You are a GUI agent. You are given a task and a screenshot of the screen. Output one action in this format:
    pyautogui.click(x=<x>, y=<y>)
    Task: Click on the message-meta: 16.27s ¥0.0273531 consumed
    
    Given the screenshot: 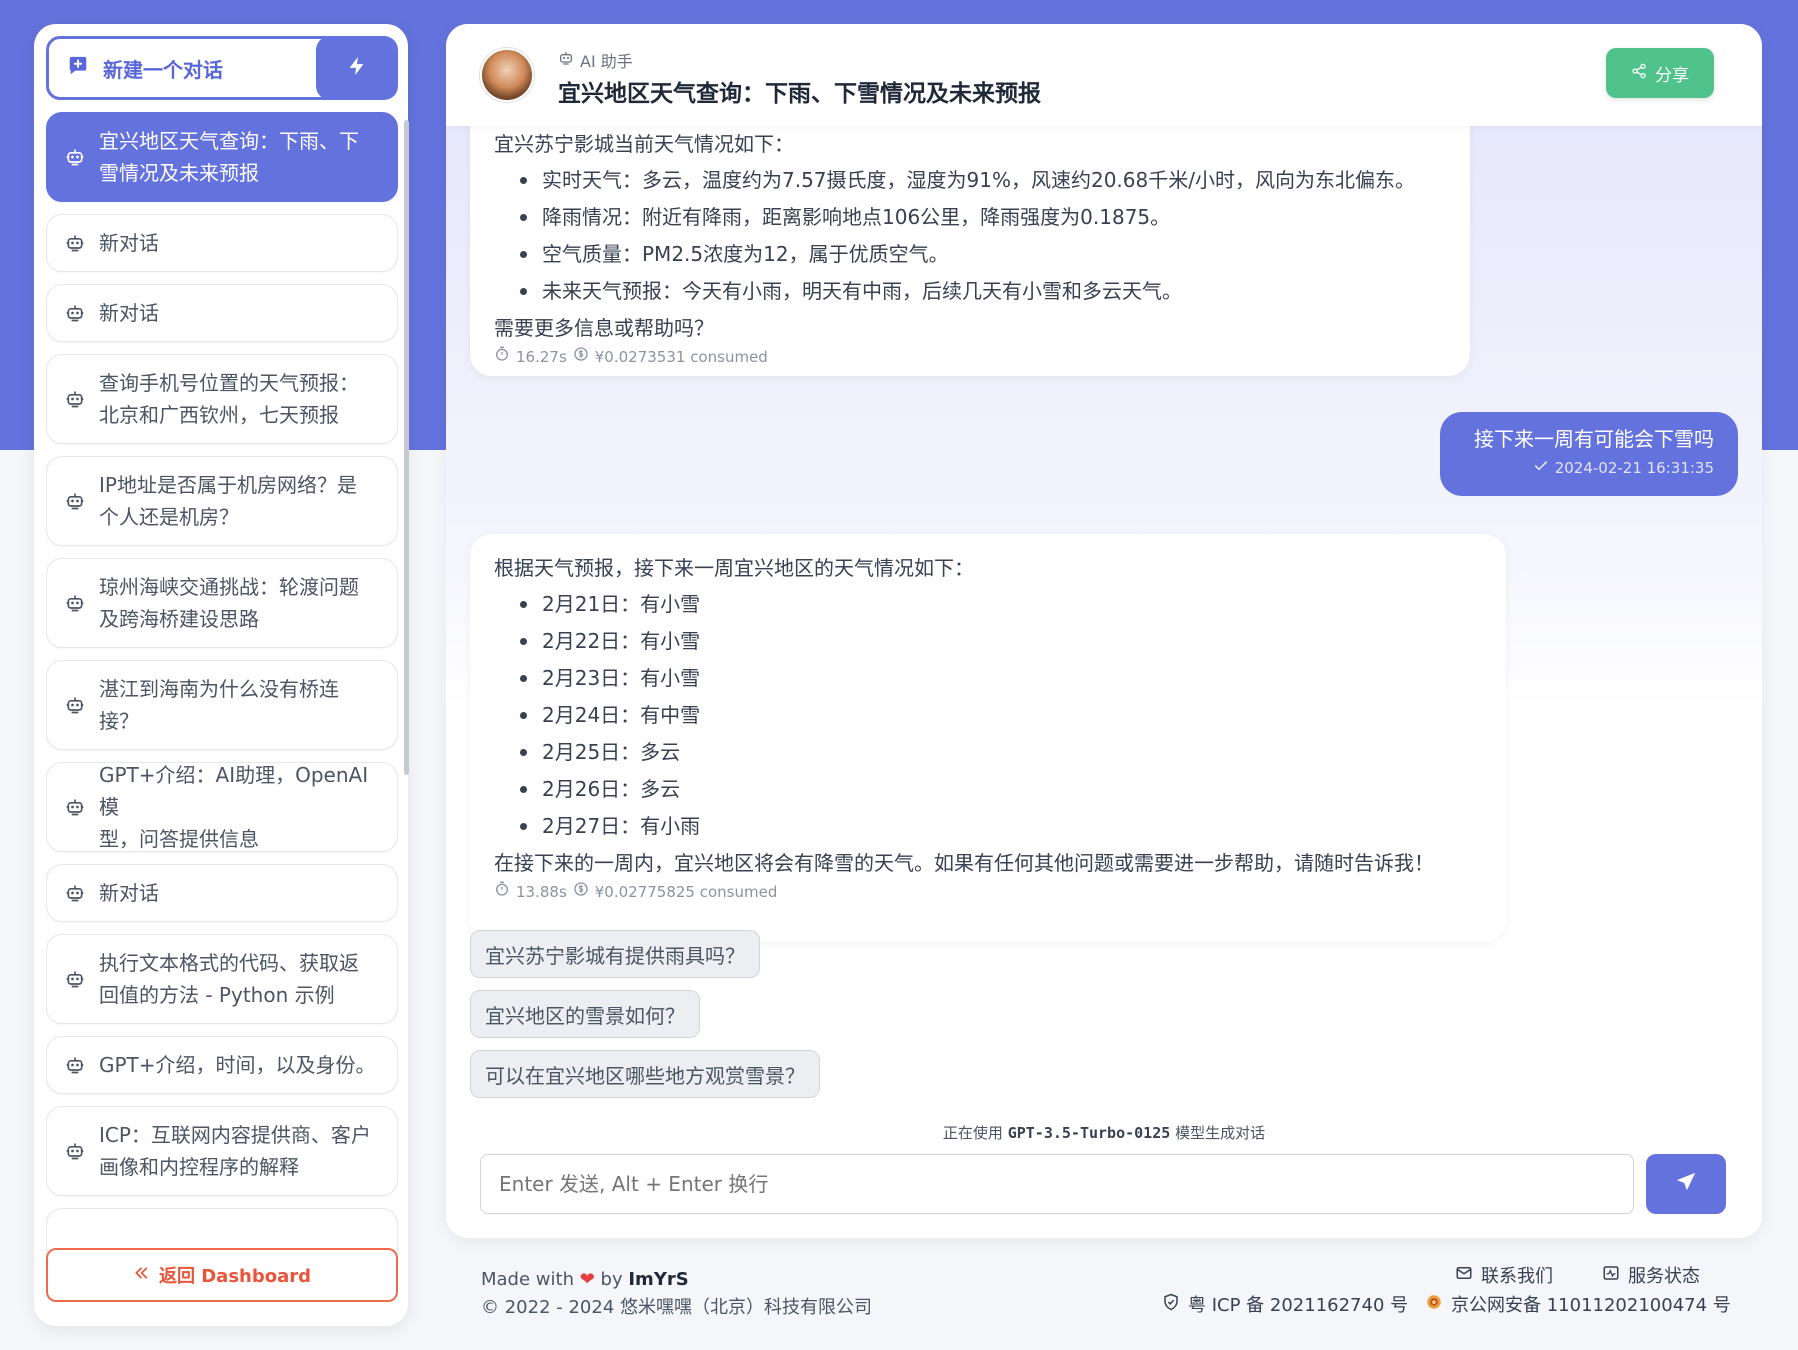 What is the action you would take?
    pyautogui.click(x=970, y=357)
    